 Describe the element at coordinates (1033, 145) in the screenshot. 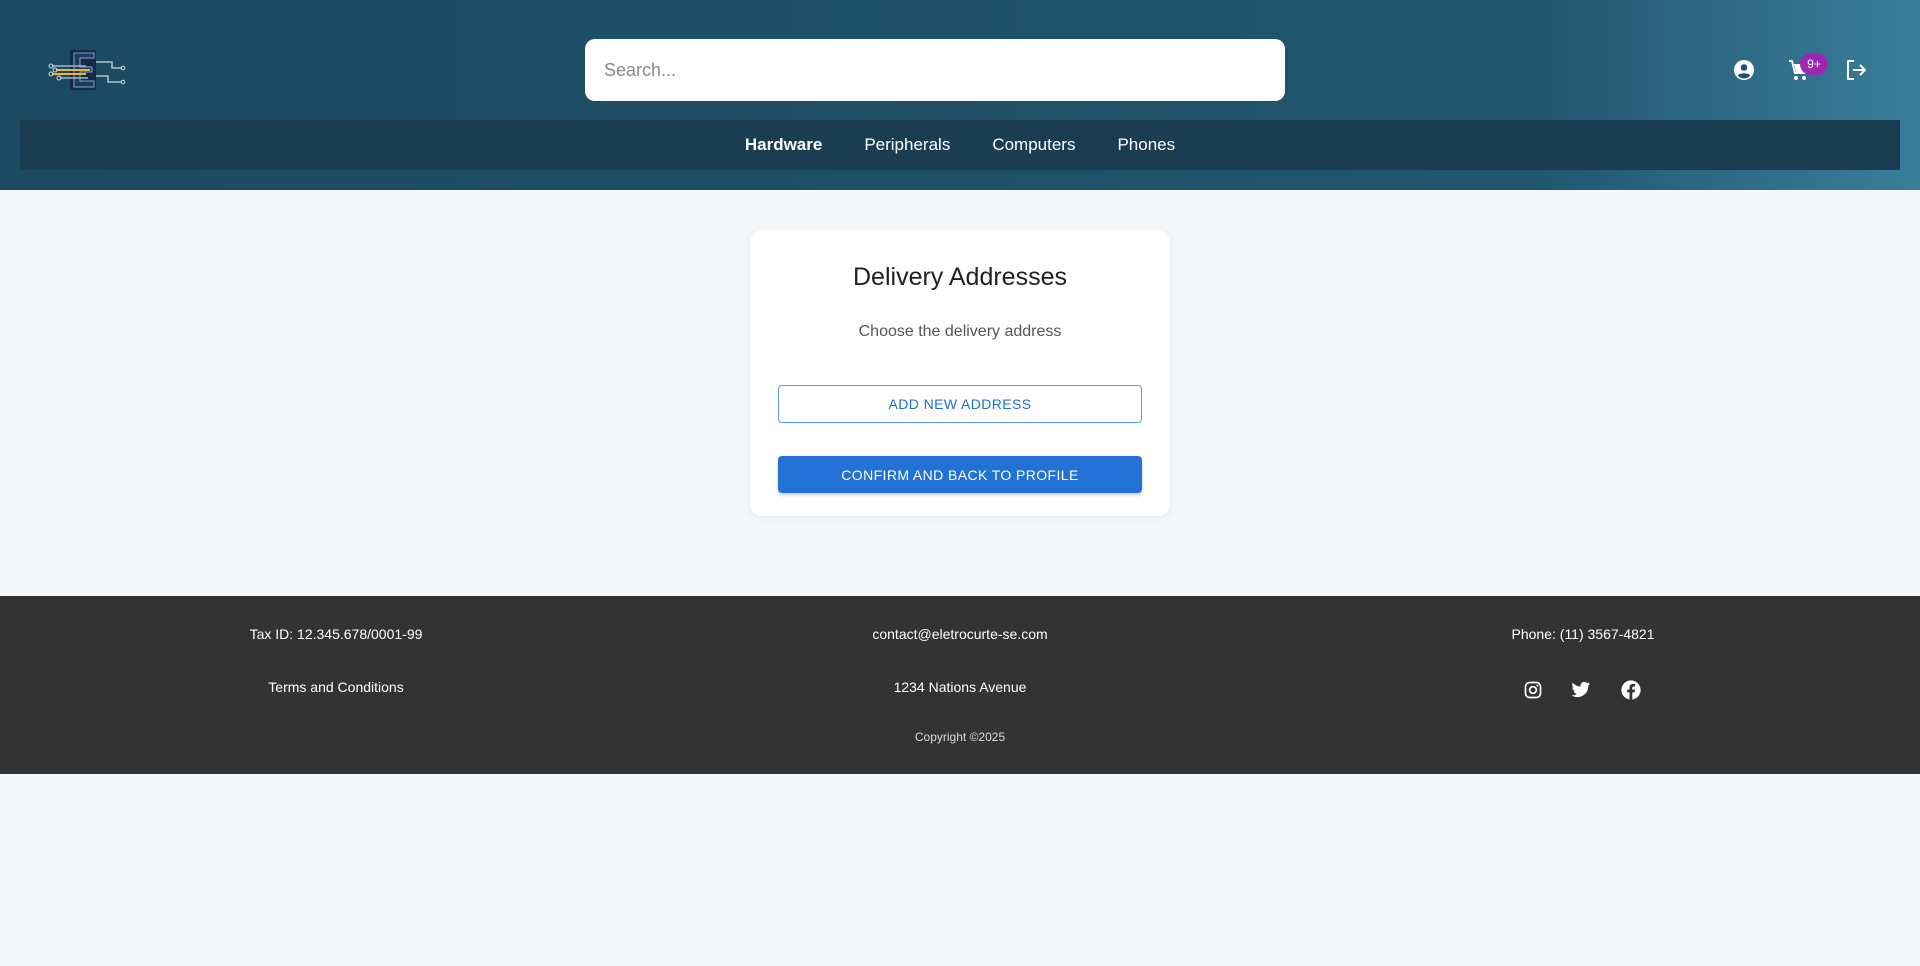

I see `nav-item-computers: Computers` at that location.